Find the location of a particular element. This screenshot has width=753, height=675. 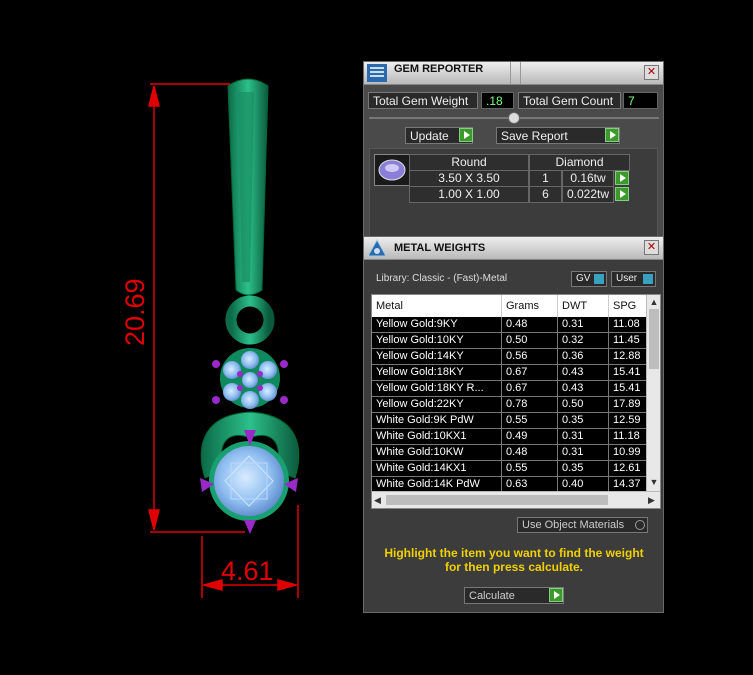

jump-ring is located at coordinates (250, 320).